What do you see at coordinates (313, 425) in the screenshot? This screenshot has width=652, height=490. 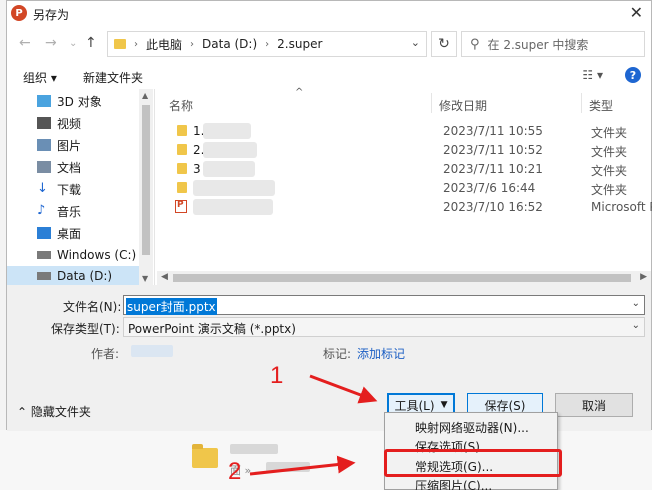 I see `annotation-arrows` at bounding box center [313, 425].